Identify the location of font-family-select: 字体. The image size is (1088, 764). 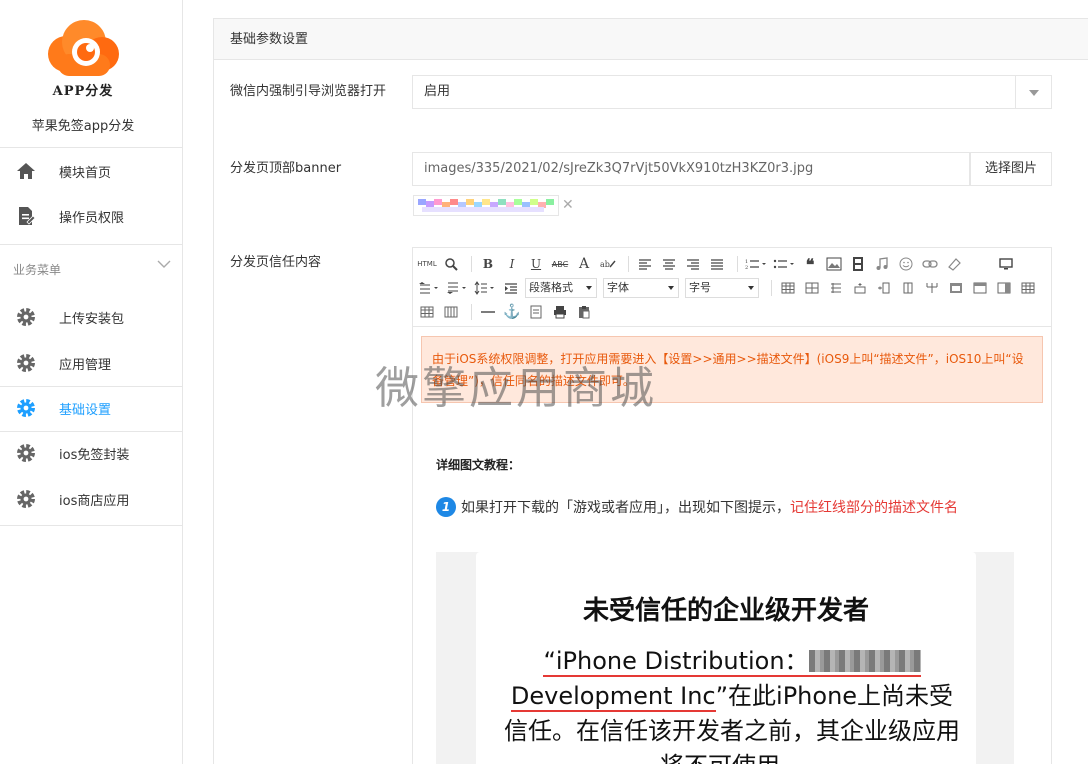
(641, 288).